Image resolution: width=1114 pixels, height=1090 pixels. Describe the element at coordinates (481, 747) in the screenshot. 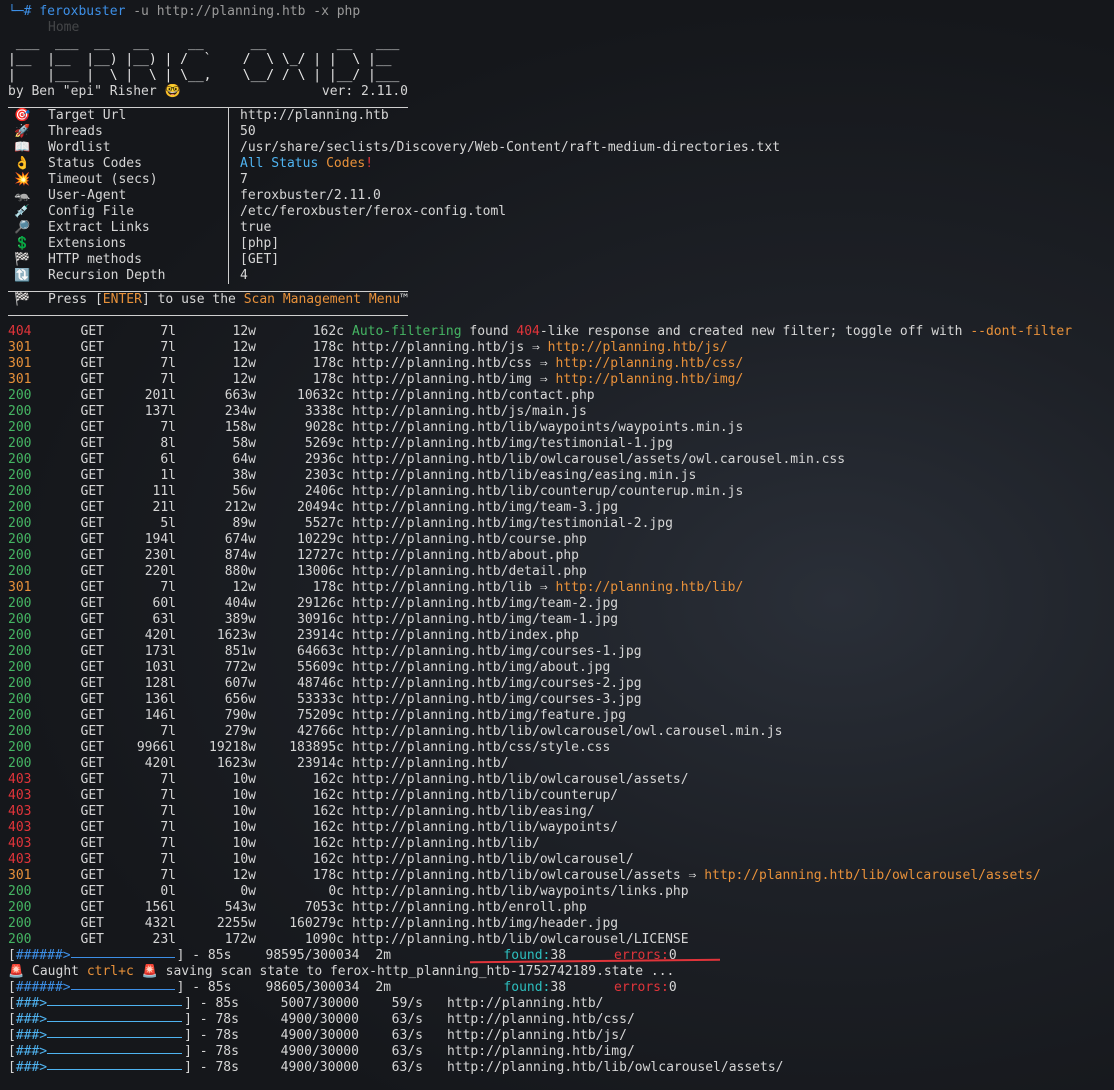

I see `result-url: http://planning.htb/css/style.css` at that location.